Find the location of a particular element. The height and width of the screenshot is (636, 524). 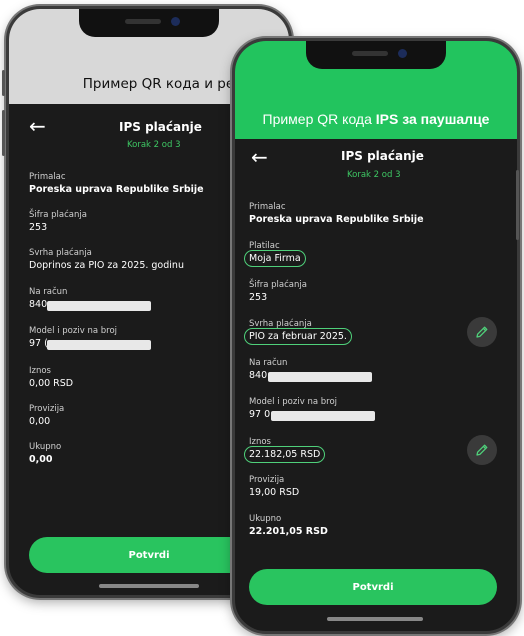

field-value-amount: 0,00 RSD is located at coordinates (51, 383).